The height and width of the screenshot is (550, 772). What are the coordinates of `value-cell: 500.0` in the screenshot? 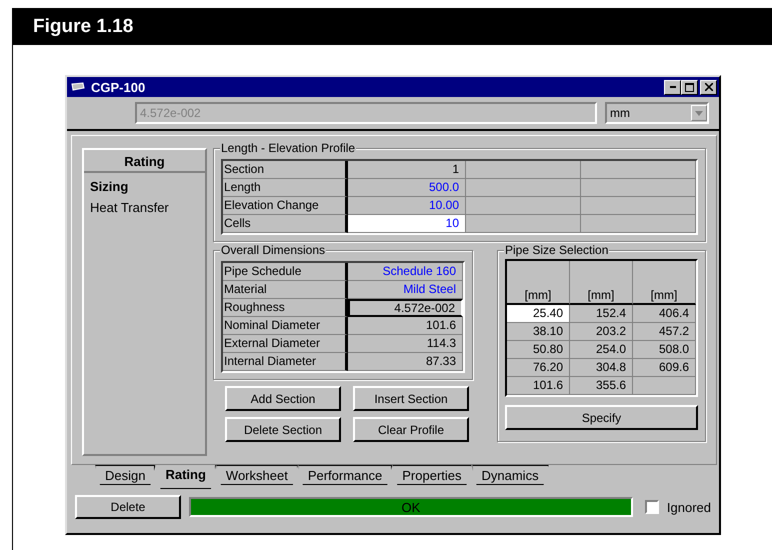 It's located at (407, 188).